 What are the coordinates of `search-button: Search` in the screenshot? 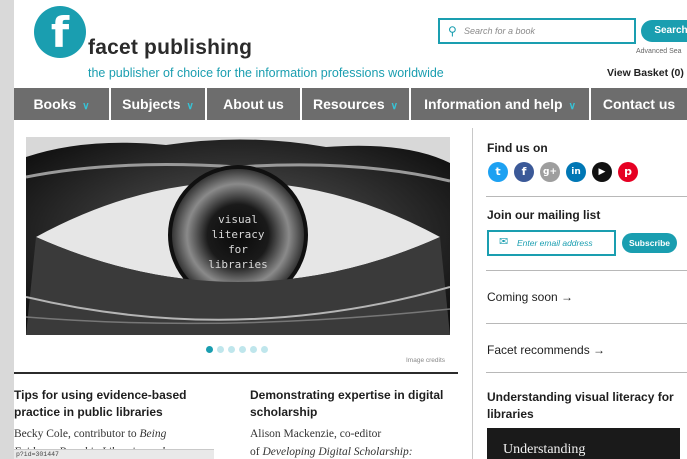 It's located at (664, 31).